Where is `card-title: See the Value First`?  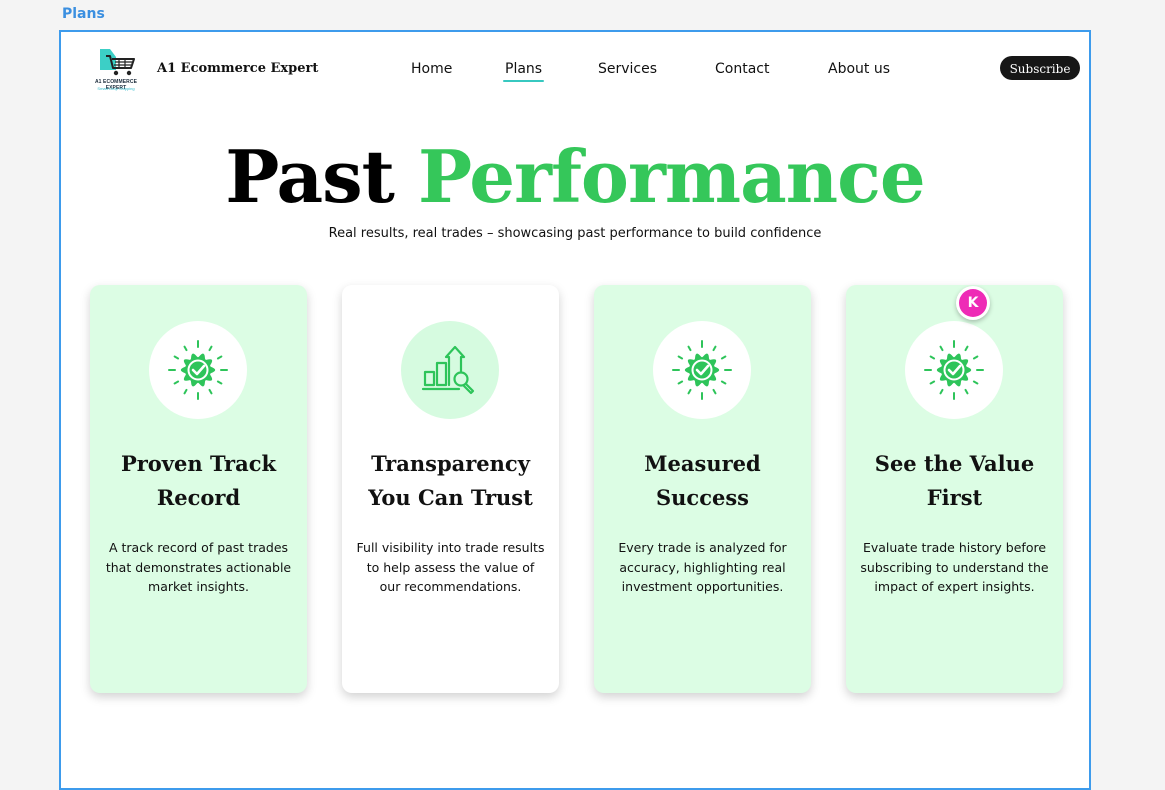 card-title: See the Value First is located at coordinates (954, 480).